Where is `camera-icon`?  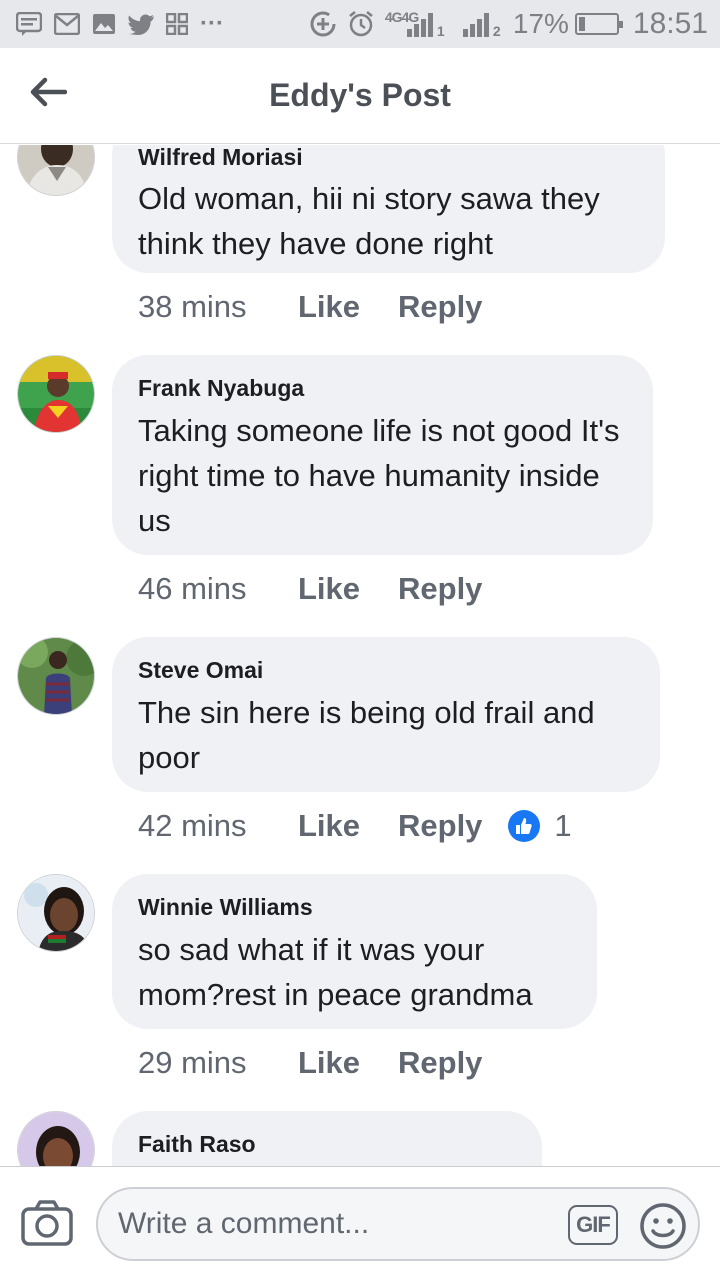
camera-icon is located at coordinates (47, 1225).